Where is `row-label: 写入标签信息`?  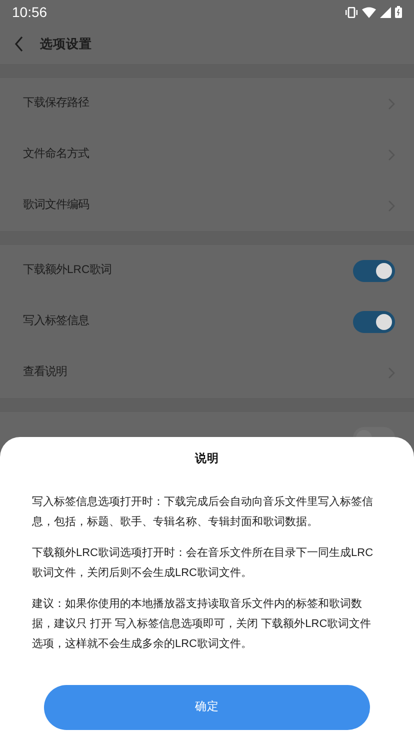
row-label: 写入标签信息 is located at coordinates (56, 322).